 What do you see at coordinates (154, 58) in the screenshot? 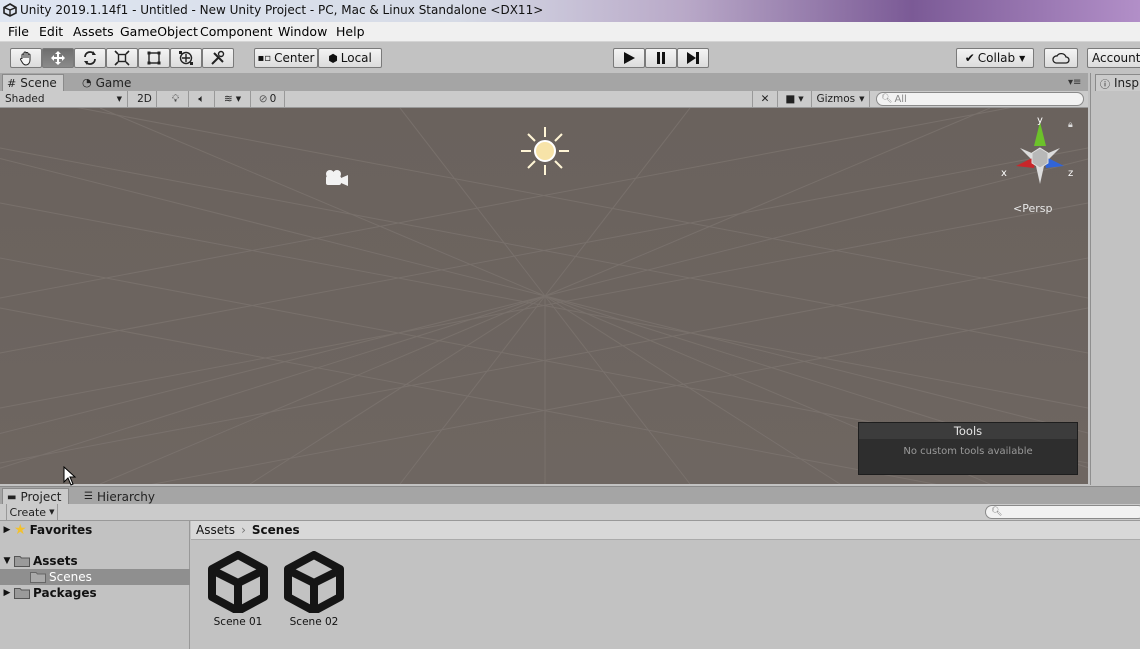
I see `rect-tool-button` at bounding box center [154, 58].